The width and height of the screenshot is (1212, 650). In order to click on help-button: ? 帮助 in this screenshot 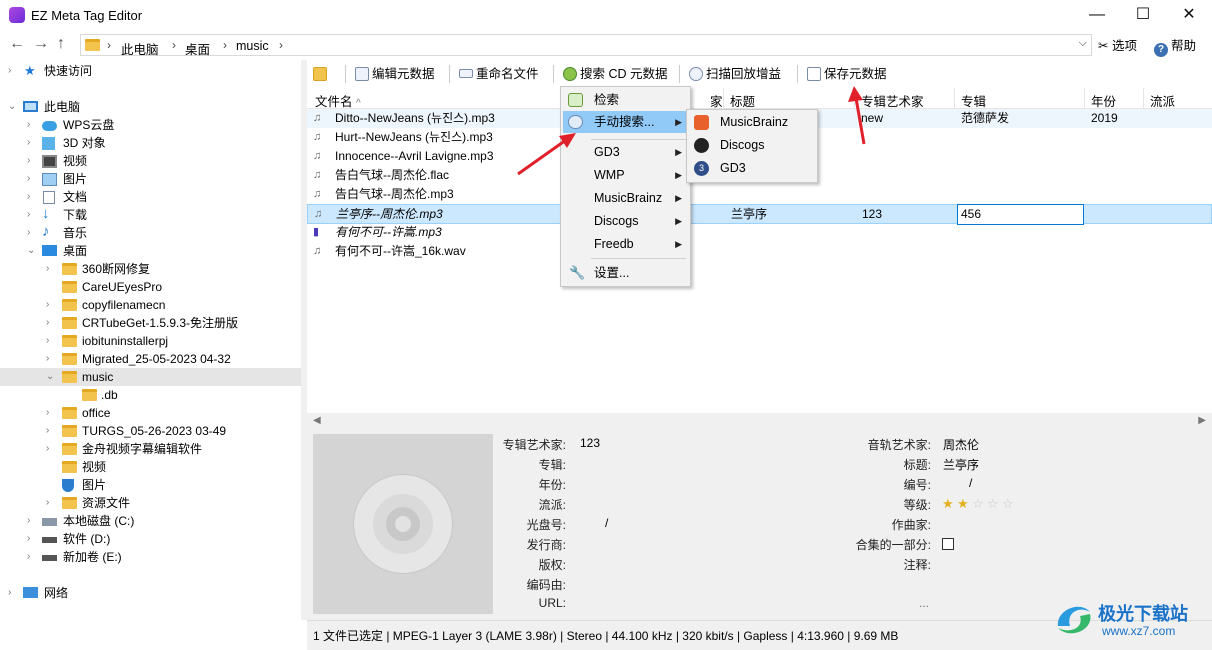, I will do `click(1175, 46)`.